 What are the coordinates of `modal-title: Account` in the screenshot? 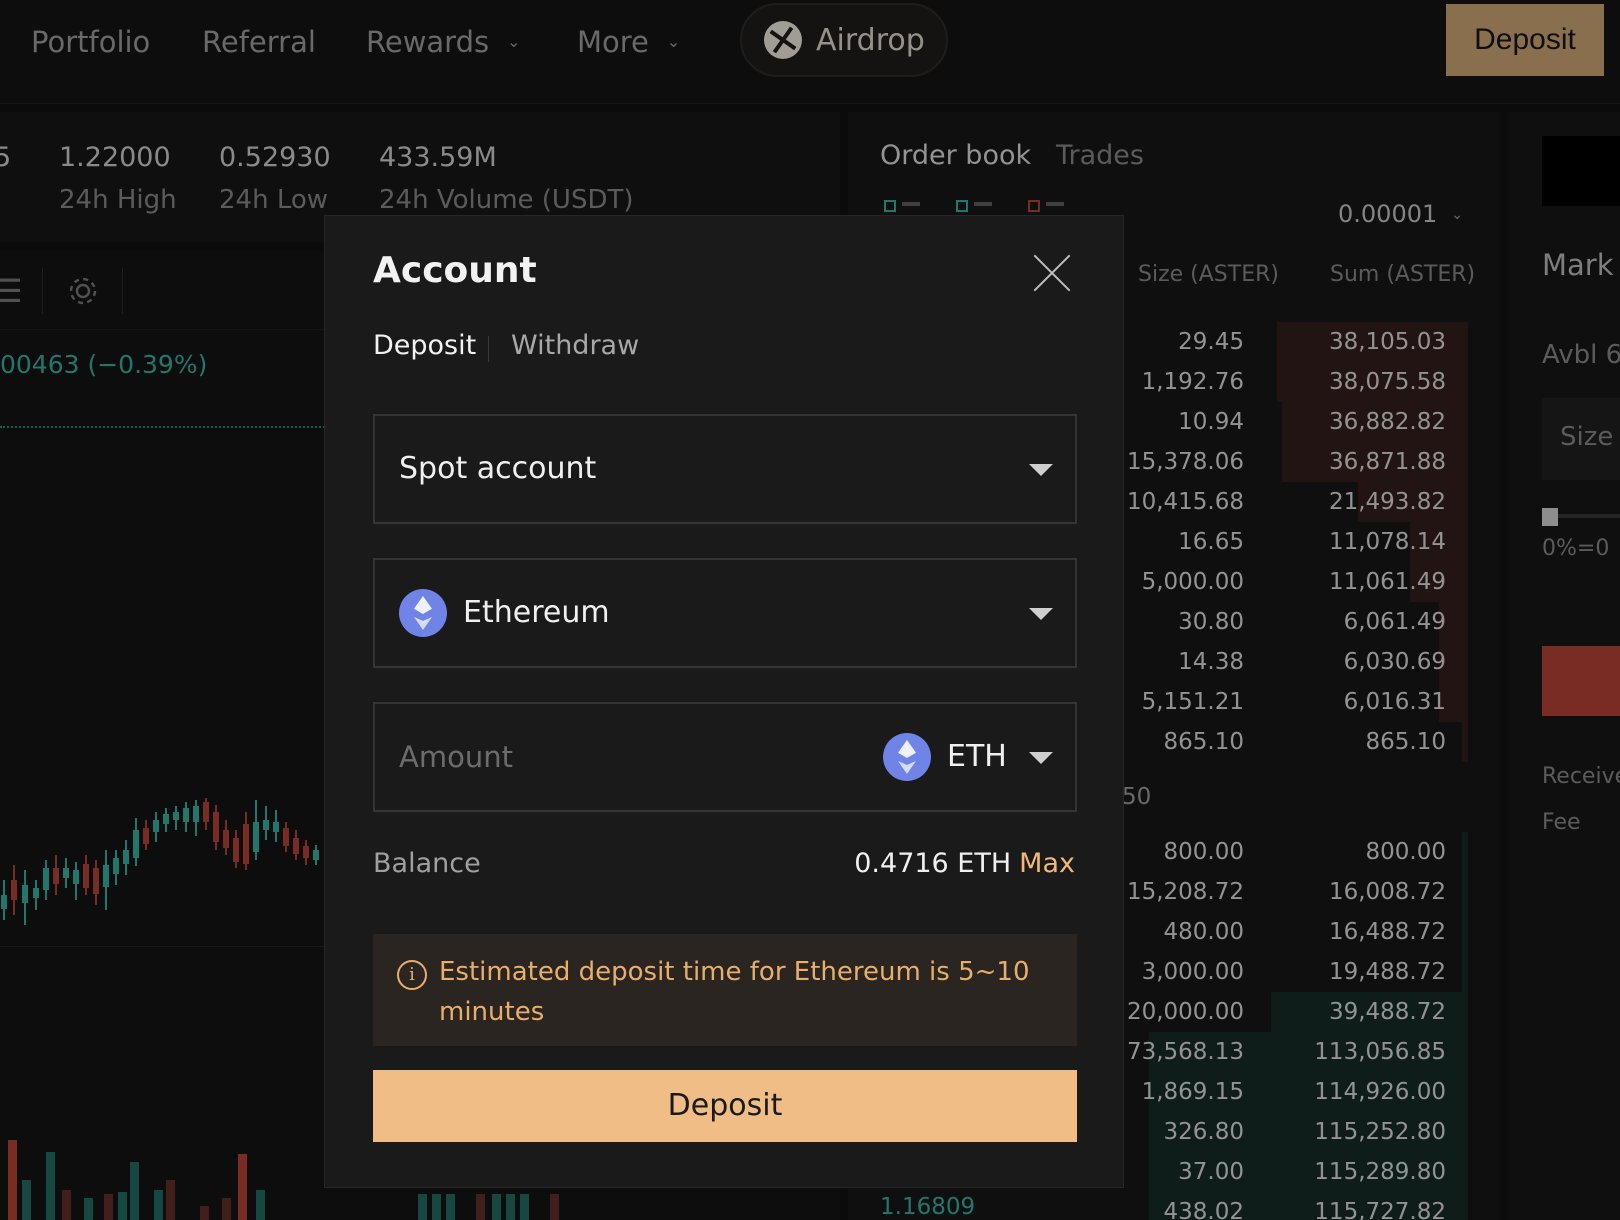 It's located at (455, 270).